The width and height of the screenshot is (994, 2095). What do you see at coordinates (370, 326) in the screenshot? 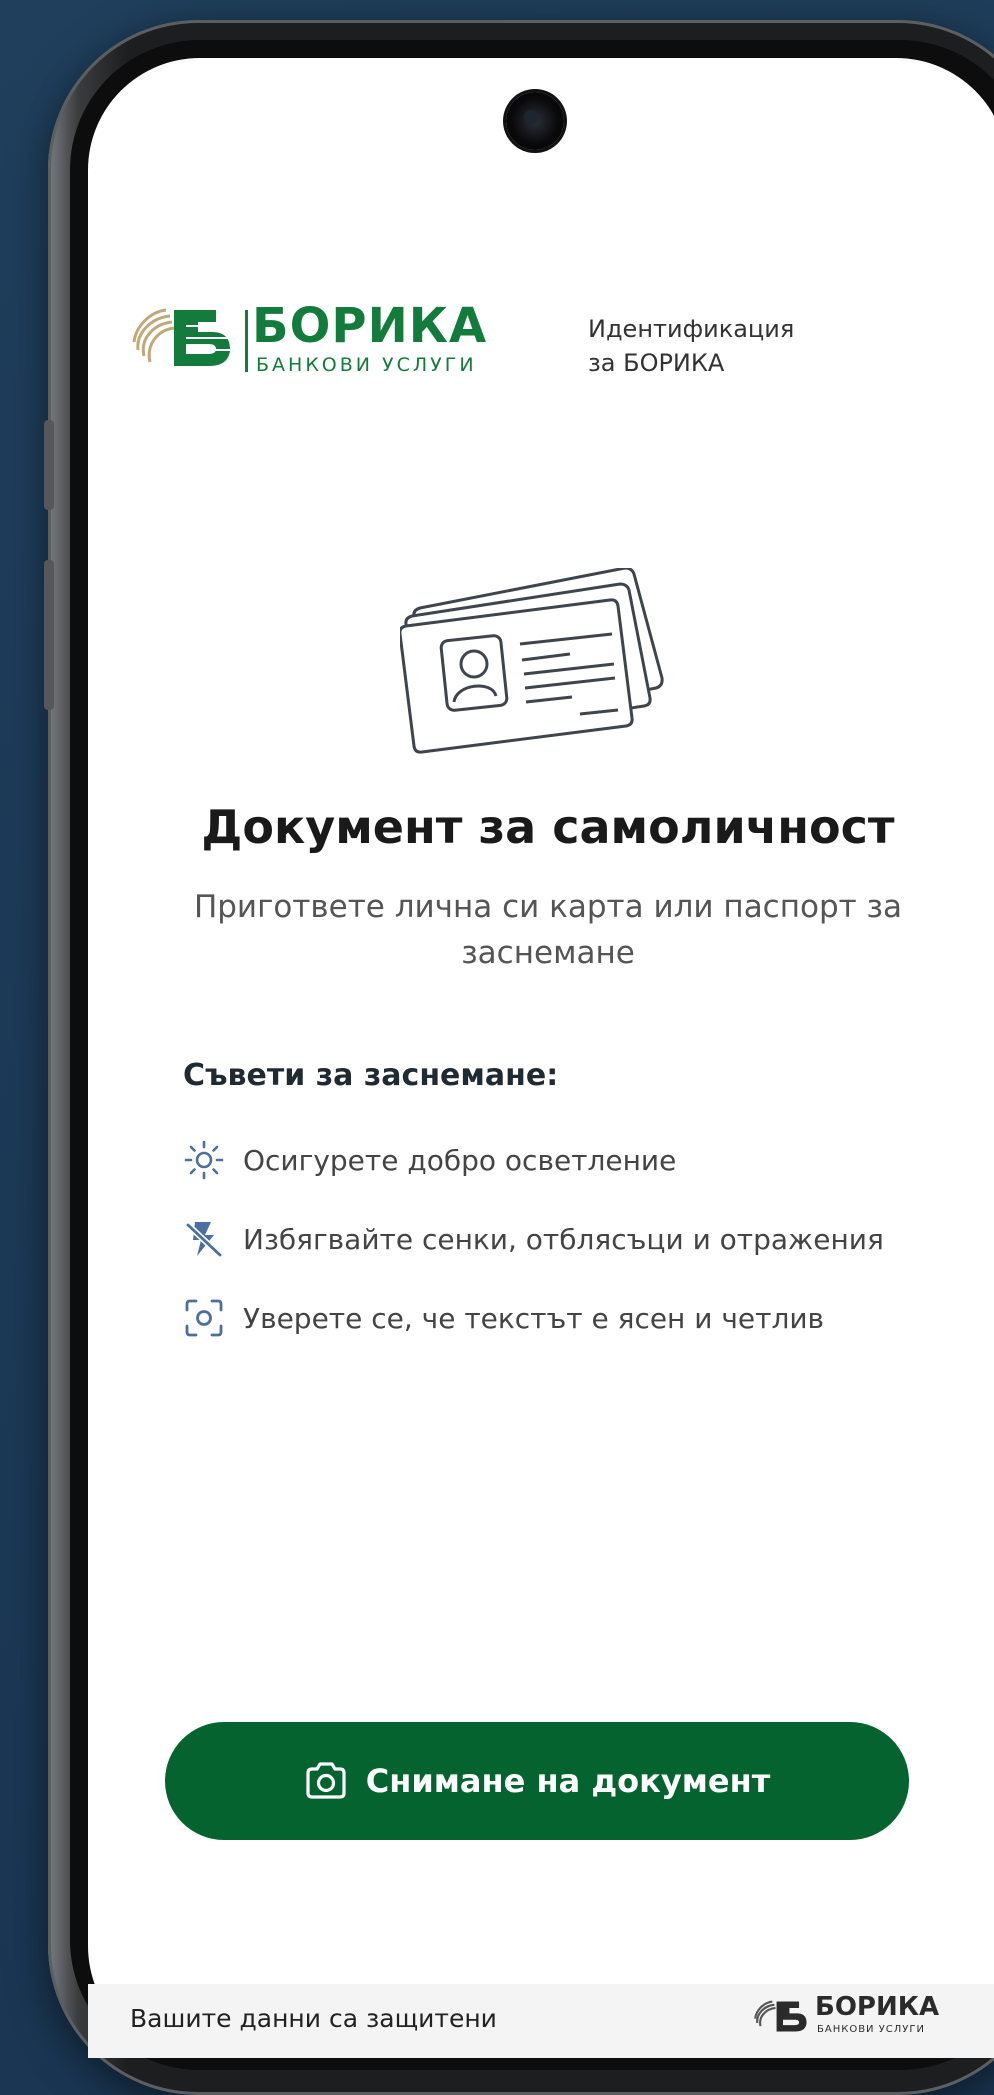
I see `logo-title: БОРИКА` at bounding box center [370, 326].